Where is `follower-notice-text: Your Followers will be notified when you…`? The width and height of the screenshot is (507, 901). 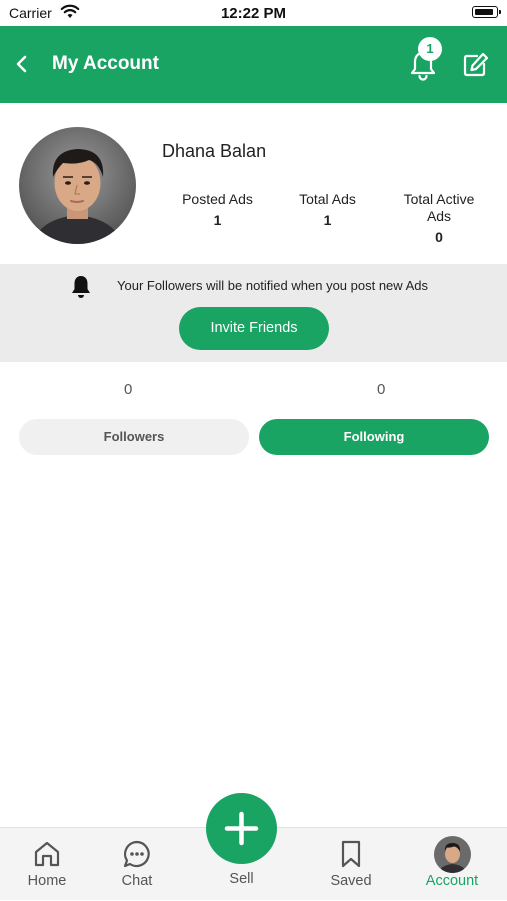 follower-notice-text: Your Followers will be notified when you… is located at coordinates (272, 285).